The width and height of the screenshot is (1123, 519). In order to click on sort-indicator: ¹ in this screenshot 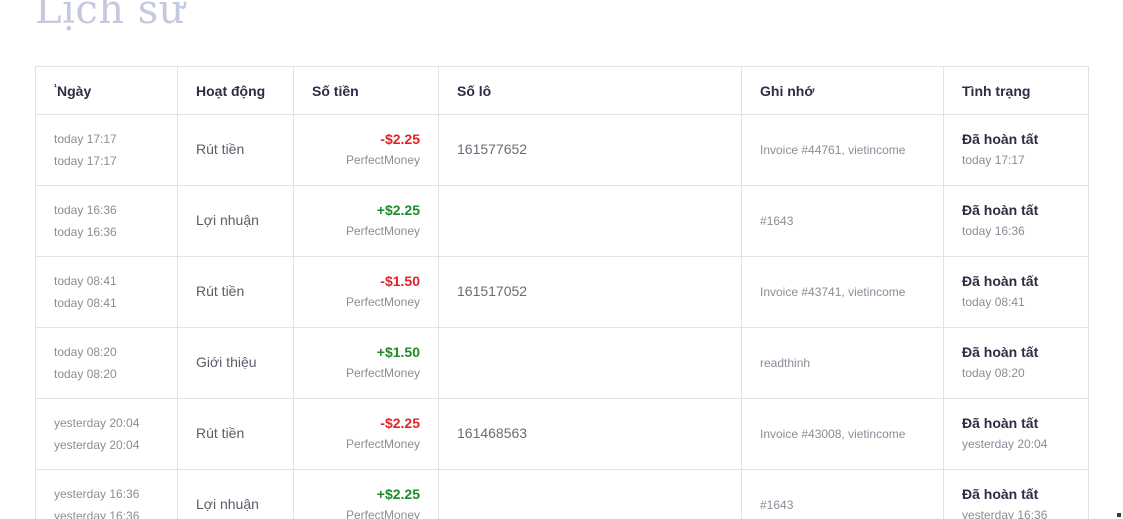, I will do `click(55, 86)`.